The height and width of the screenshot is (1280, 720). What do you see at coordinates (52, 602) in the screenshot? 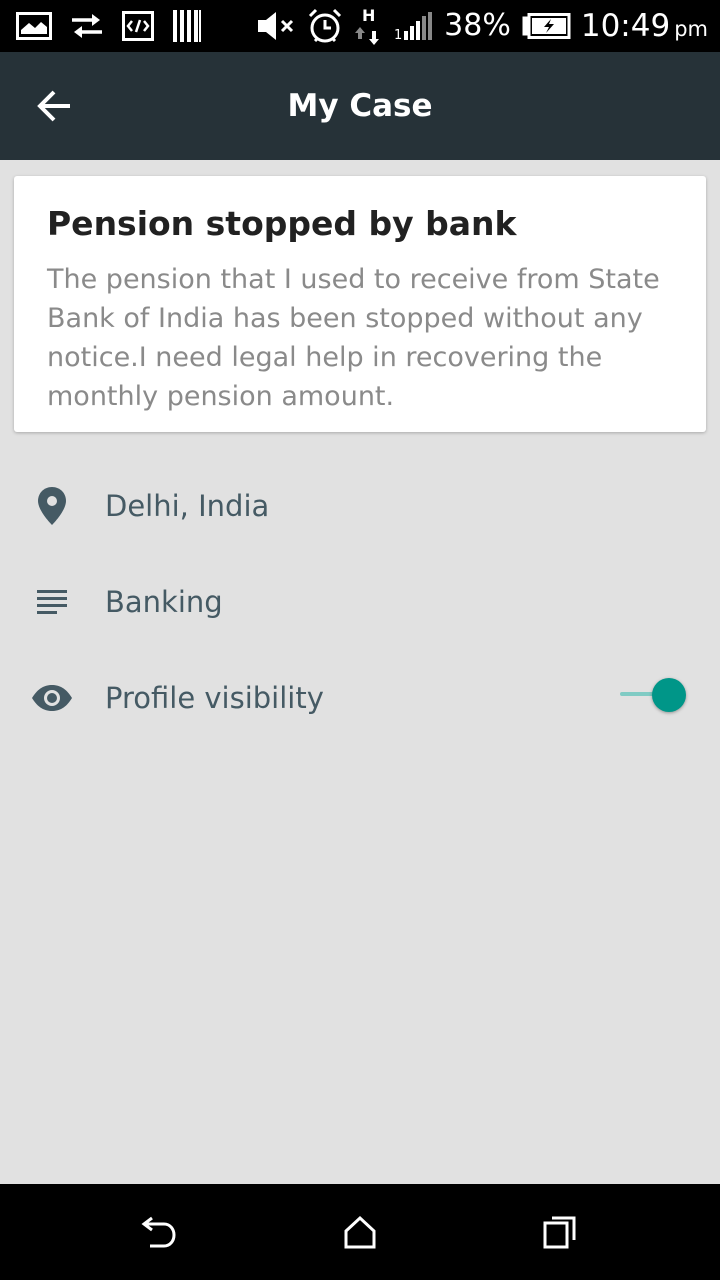
I see `subject-lines-icon` at bounding box center [52, 602].